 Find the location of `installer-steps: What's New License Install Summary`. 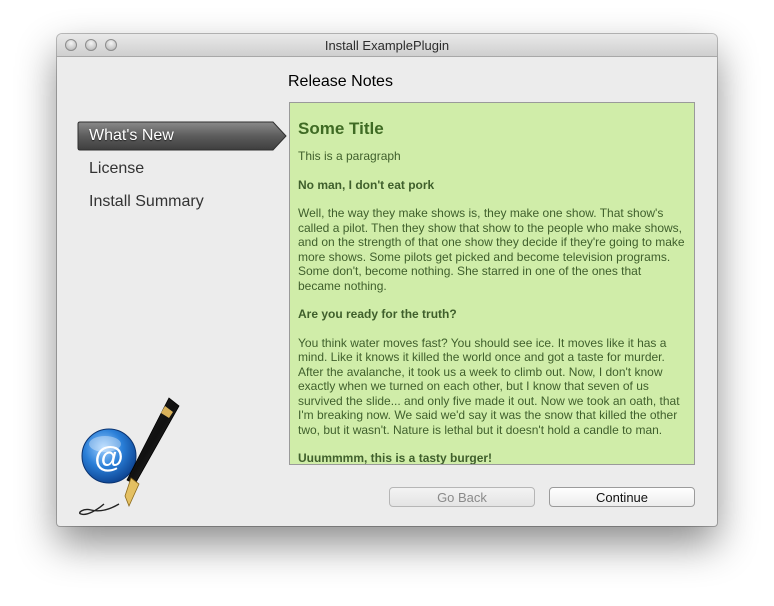

installer-steps: What's New License Install Summary is located at coordinates (182, 170).